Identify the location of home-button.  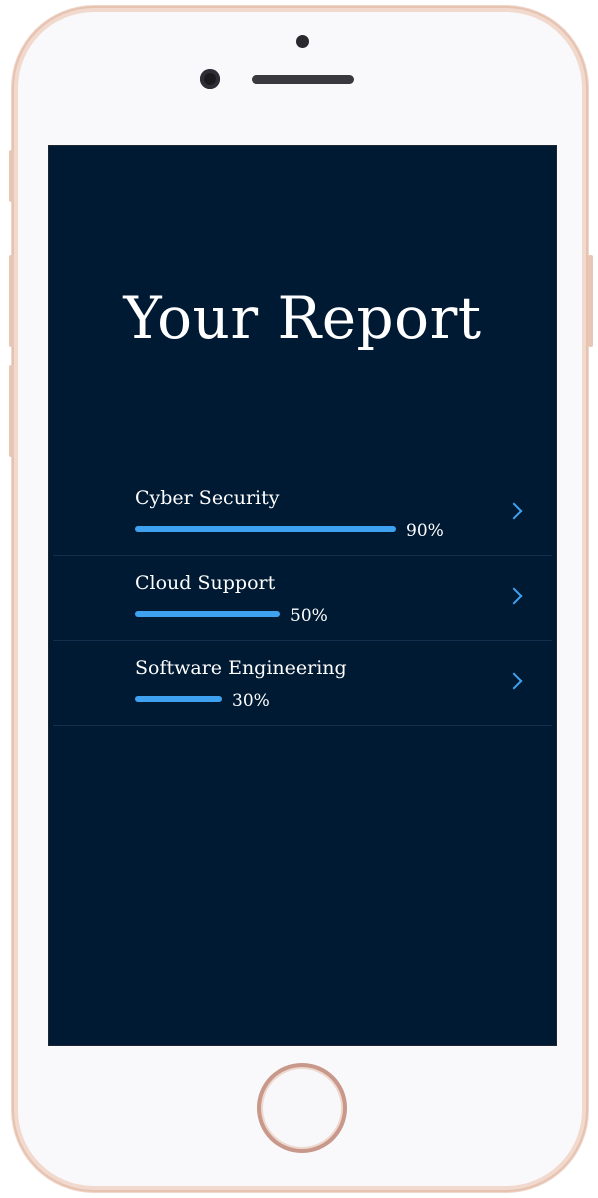
(302, 1108).